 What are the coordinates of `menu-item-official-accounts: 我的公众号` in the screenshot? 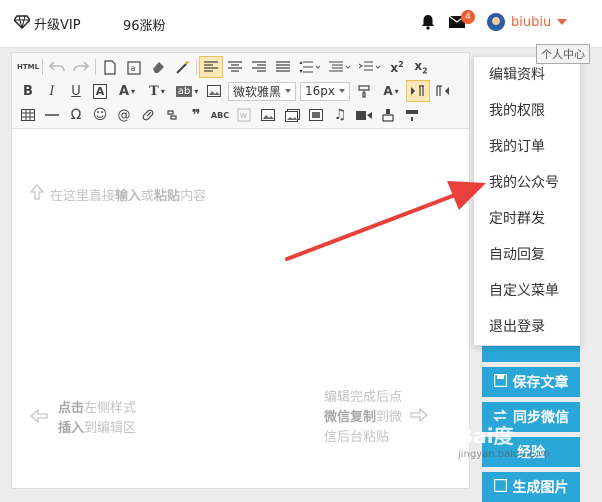 It's located at (527, 183).